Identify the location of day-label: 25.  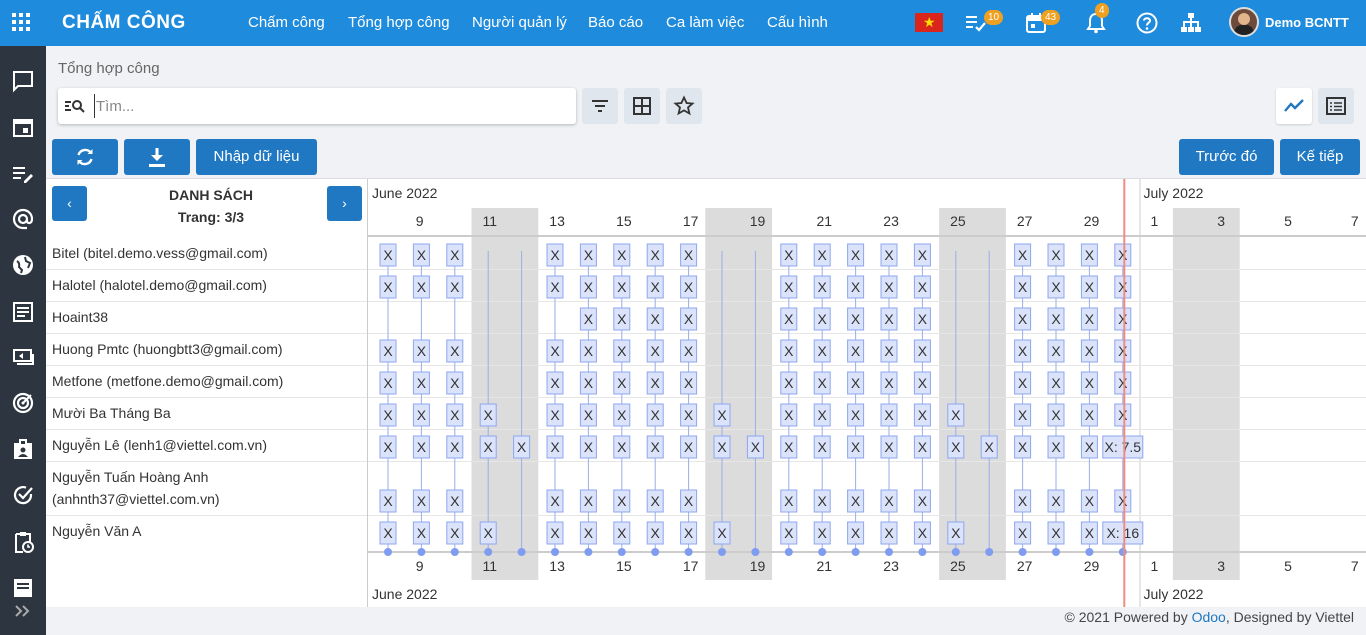
(958, 221).